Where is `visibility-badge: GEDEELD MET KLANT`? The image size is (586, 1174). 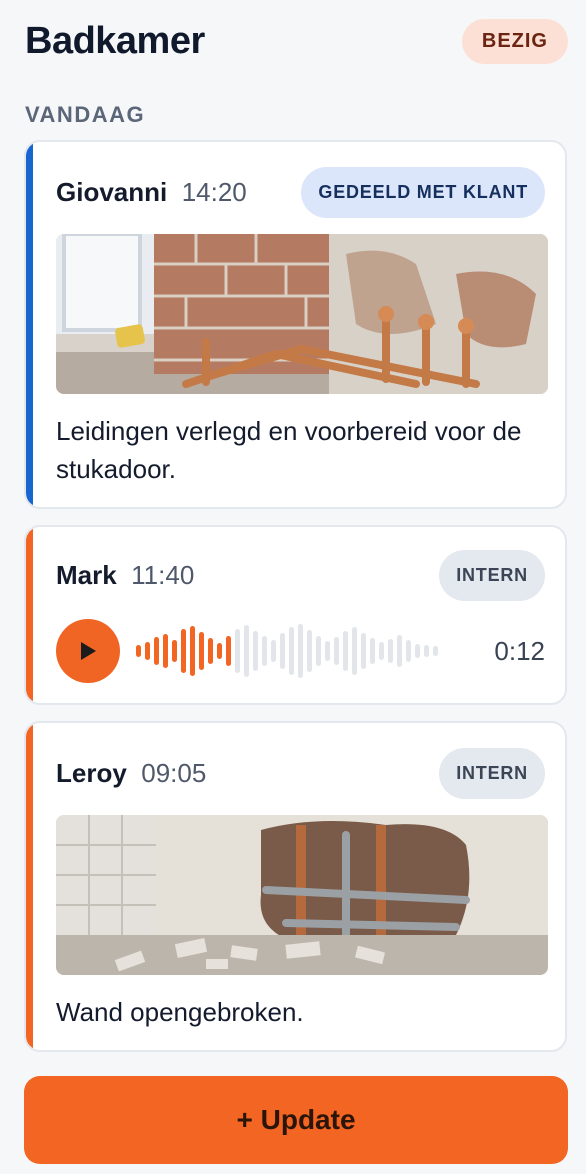
visibility-badge: GEDEELD MET KLANT is located at coordinates (423, 192).